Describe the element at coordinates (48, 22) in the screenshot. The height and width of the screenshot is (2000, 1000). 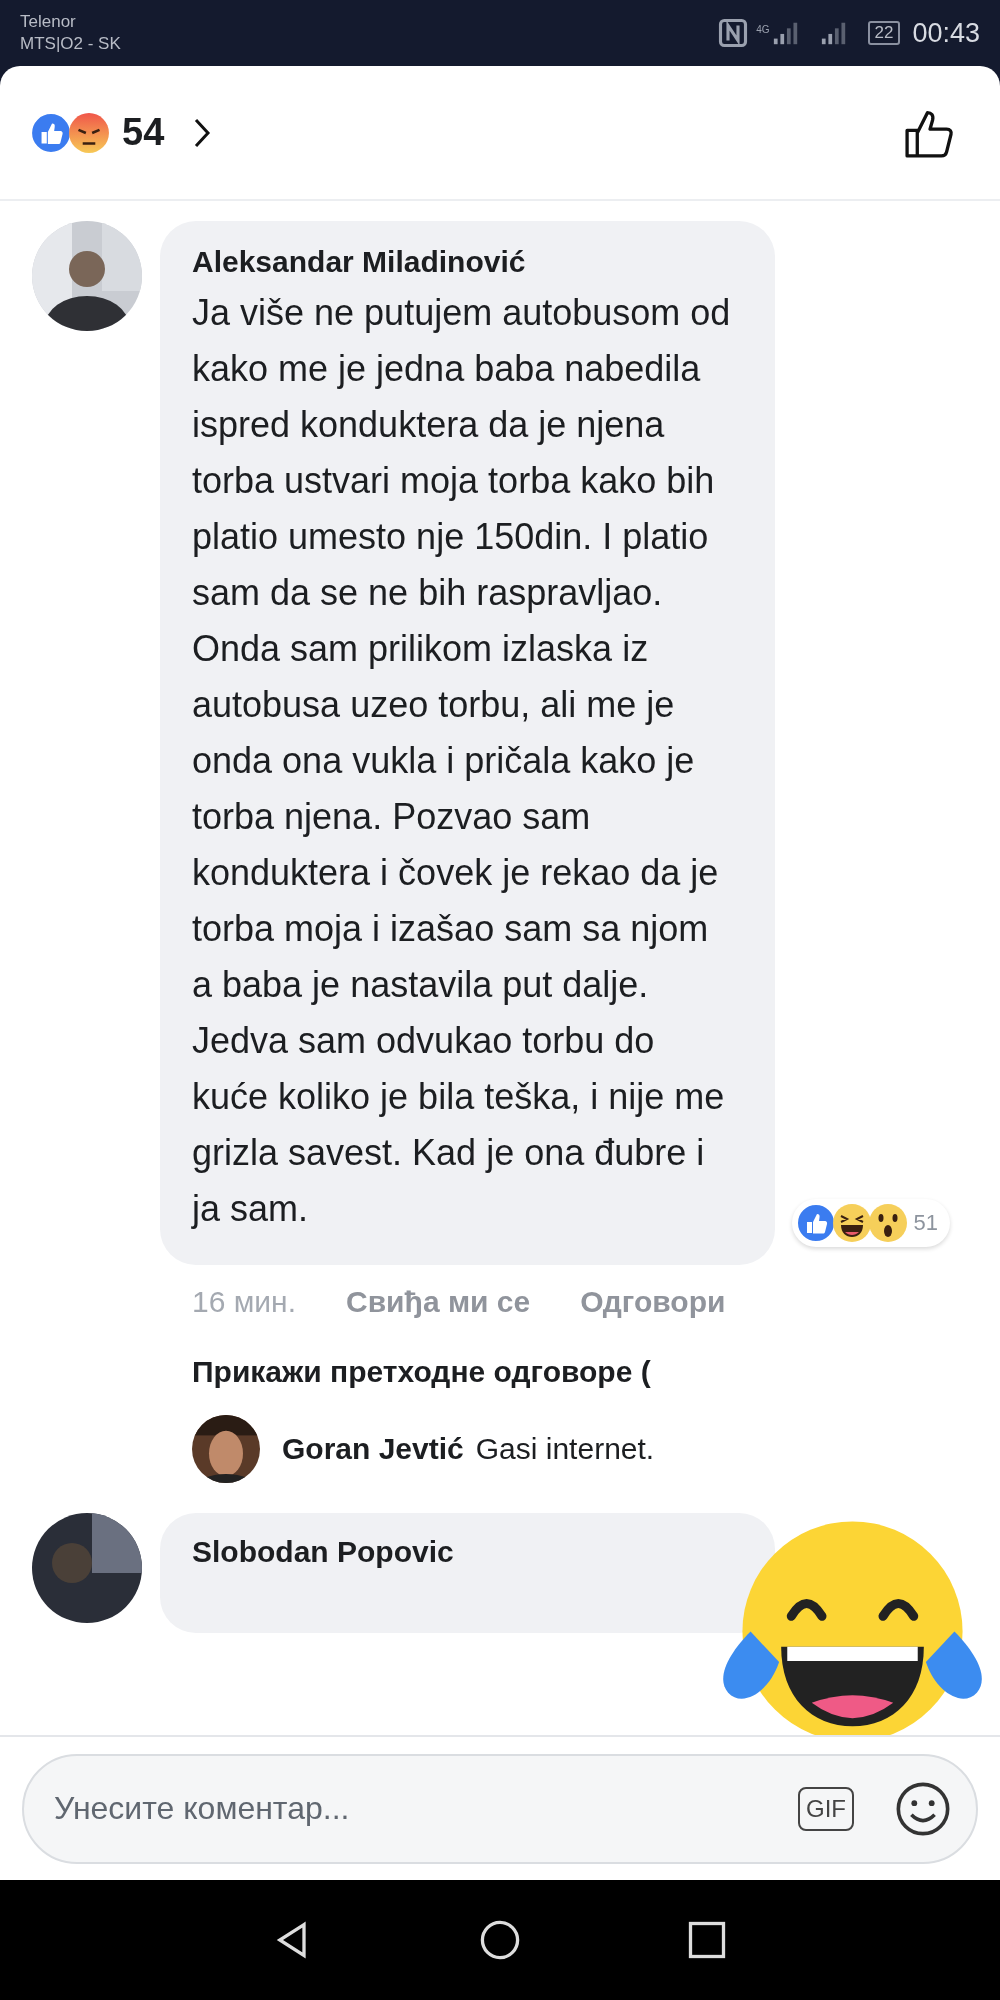
I see `carrier-name: Telenor` at that location.